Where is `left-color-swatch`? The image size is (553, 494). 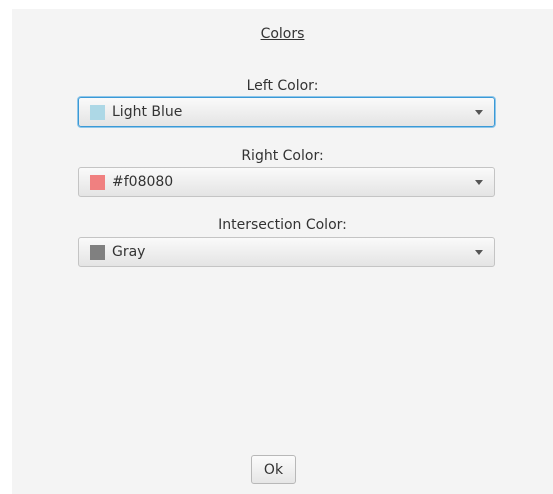
left-color-swatch is located at coordinates (97, 112).